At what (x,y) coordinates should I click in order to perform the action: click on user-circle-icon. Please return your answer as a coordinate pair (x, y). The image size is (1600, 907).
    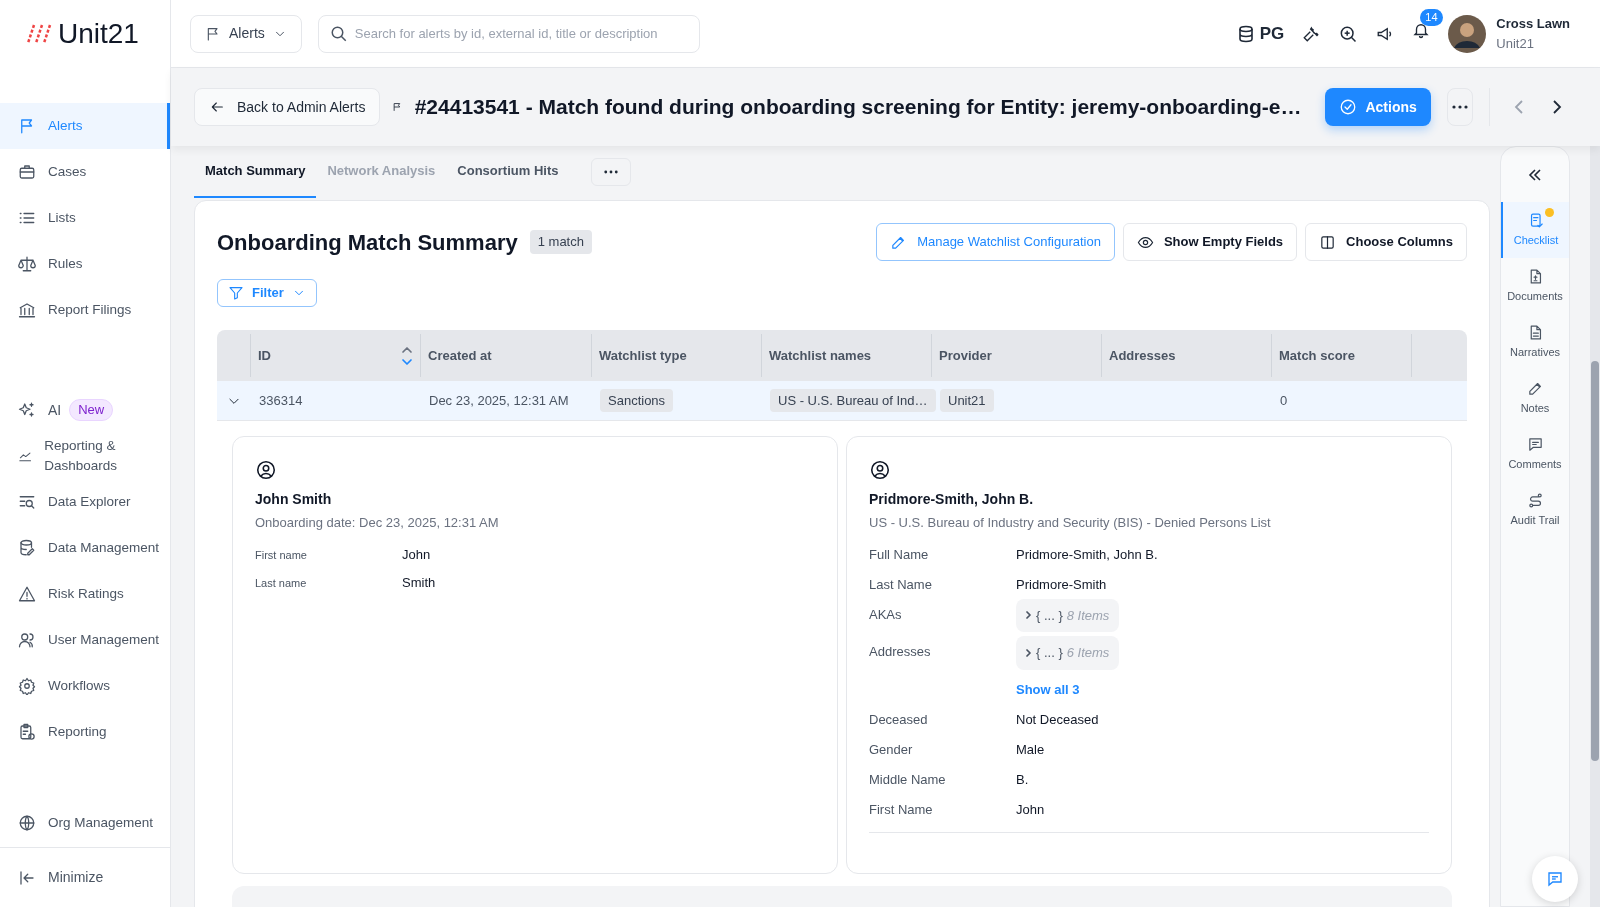
    Looking at the image, I should click on (266, 470).